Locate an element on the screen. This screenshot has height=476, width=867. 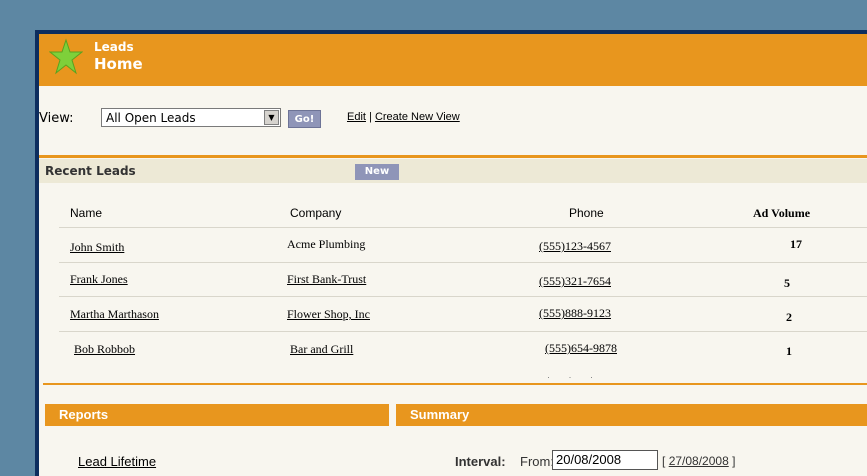
header-title: Leads is located at coordinates (114, 47).